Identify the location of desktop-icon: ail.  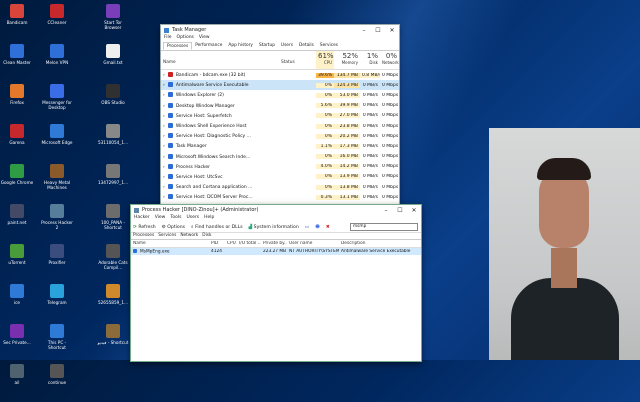
(17, 382).